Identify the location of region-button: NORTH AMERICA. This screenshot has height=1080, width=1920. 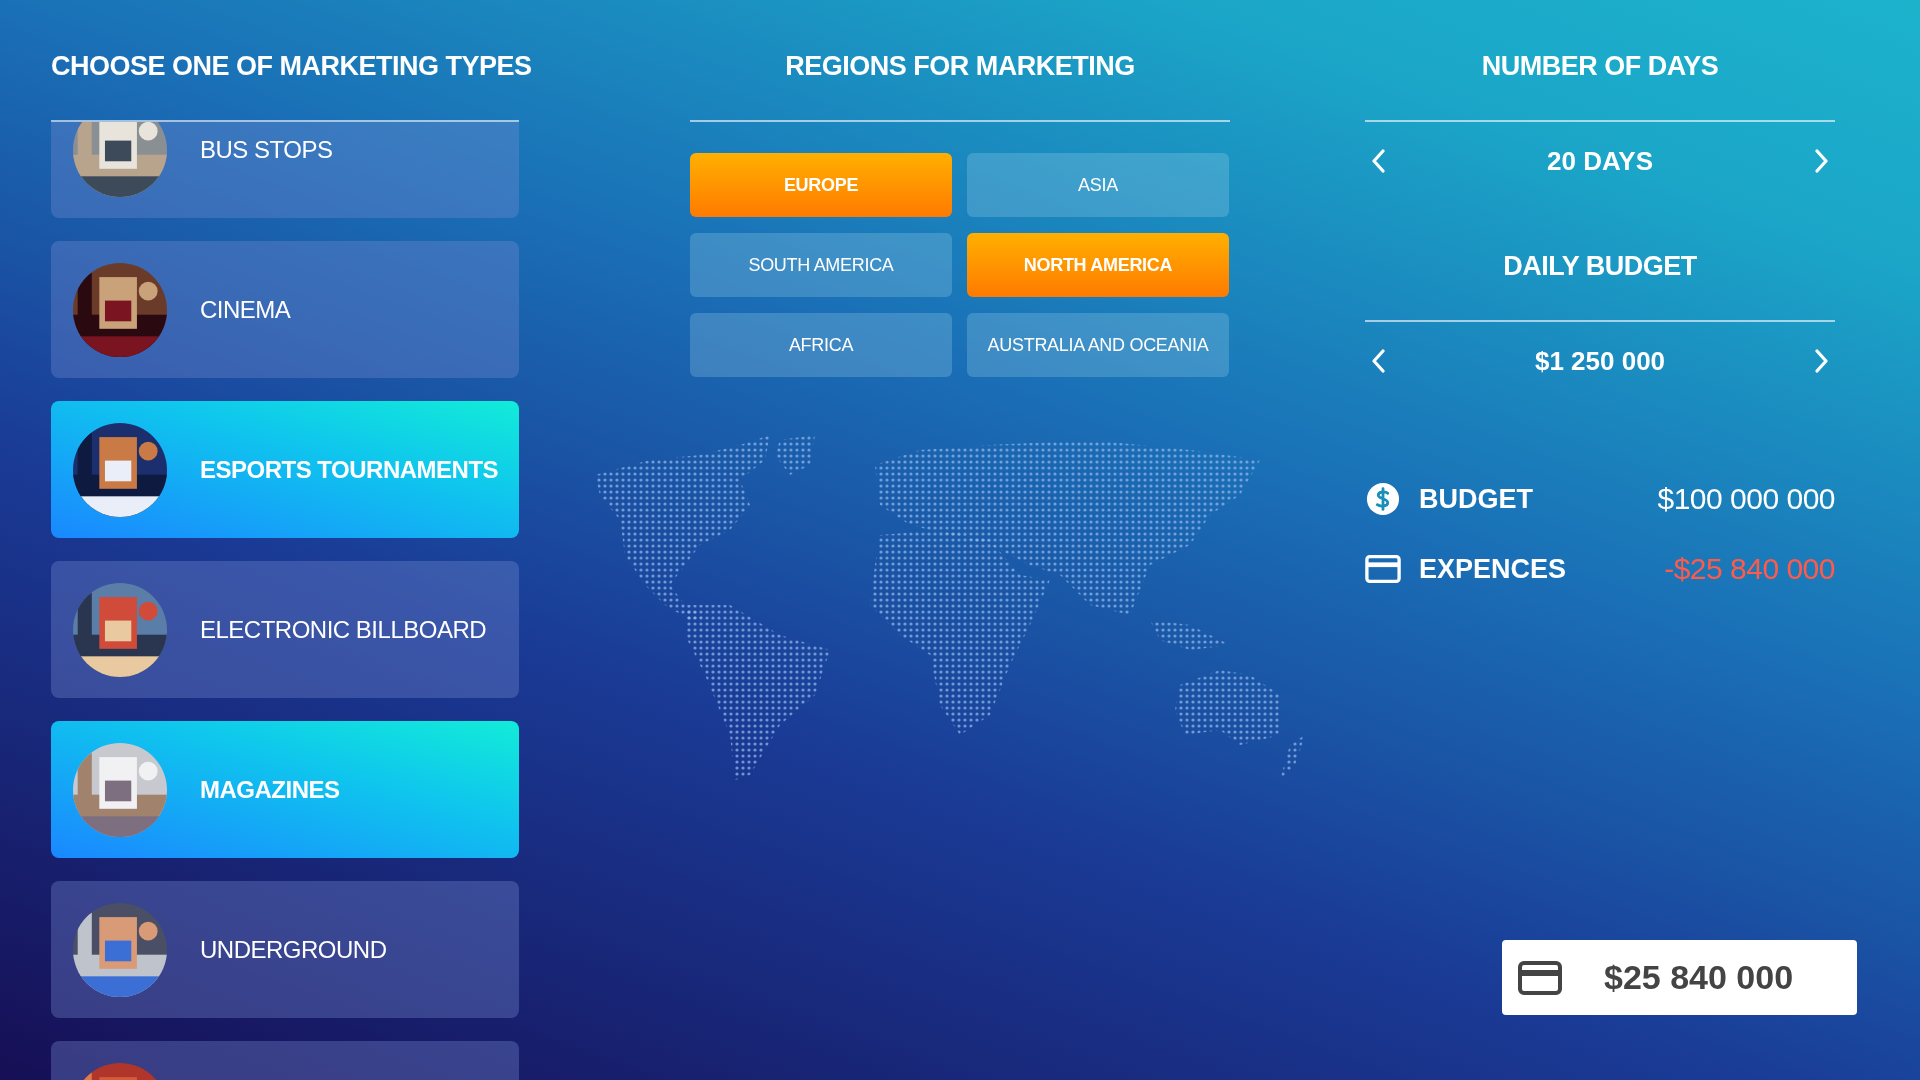
(1098, 265).